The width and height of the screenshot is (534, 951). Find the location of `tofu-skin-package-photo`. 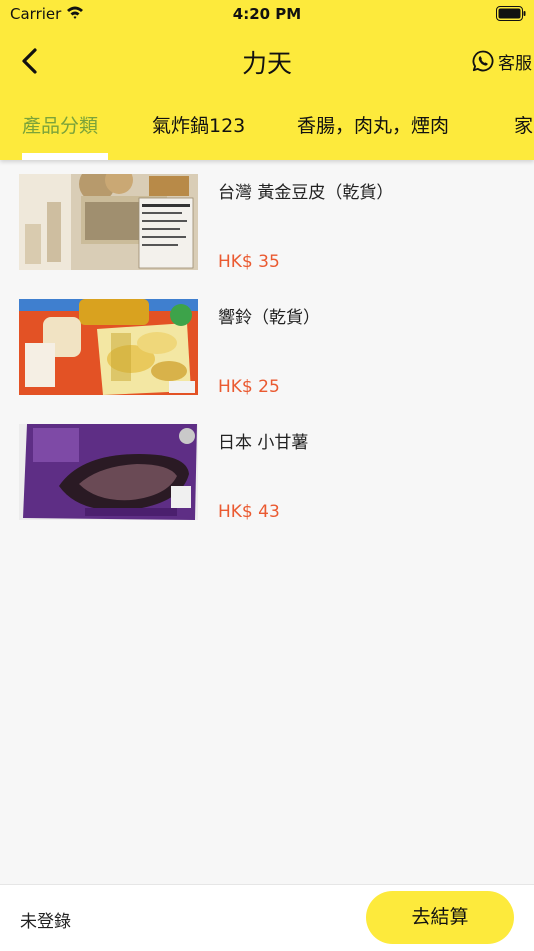

tofu-skin-package-photo is located at coordinates (108, 222).